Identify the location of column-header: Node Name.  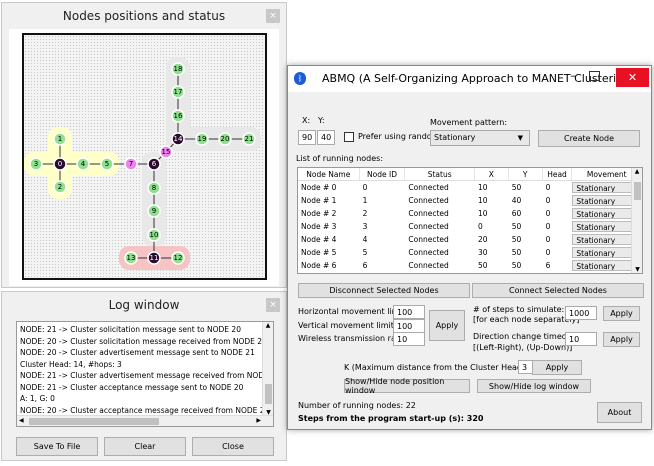
(329, 174).